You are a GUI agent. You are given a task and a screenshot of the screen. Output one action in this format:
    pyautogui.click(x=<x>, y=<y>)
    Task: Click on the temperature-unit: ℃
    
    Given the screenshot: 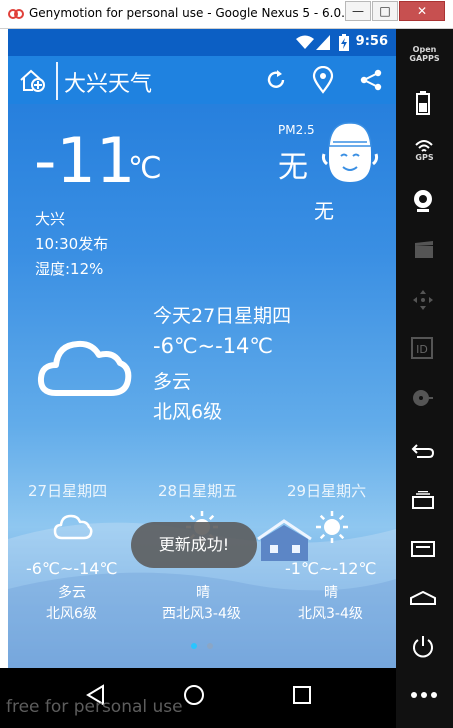 What is the action you would take?
    pyautogui.click(x=145, y=168)
    